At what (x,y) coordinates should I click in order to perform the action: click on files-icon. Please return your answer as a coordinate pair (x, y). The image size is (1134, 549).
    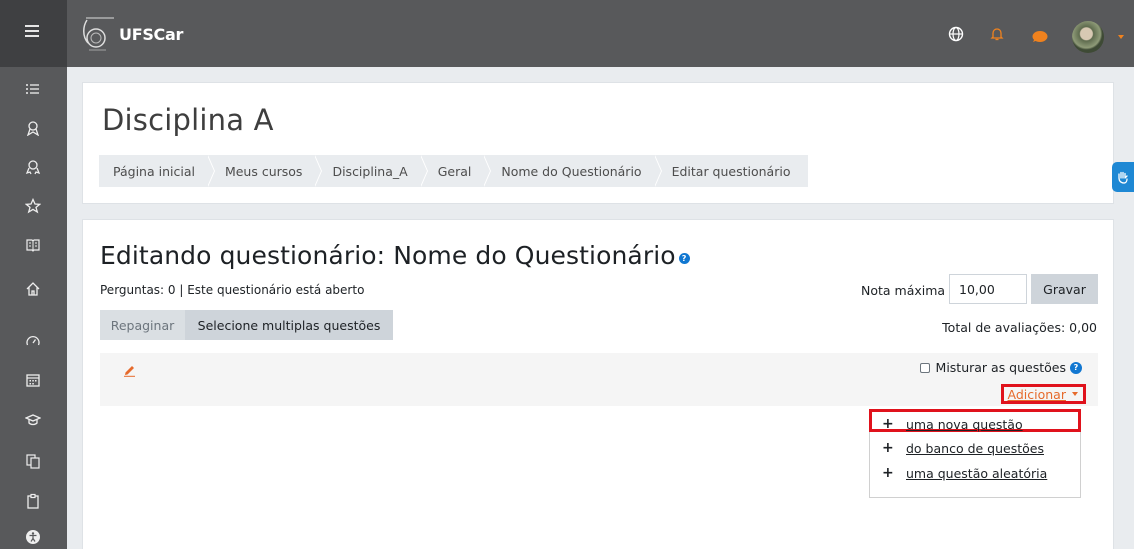
    Looking at the image, I should click on (33, 461).